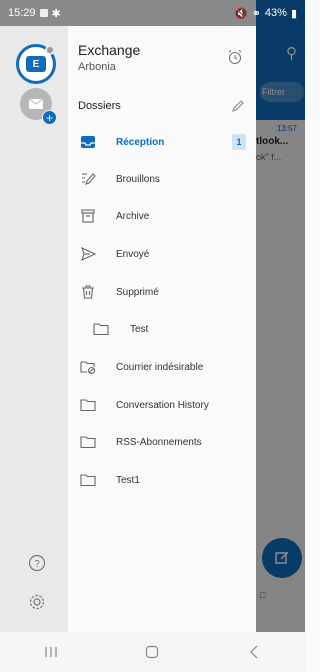 Image resolution: width=320 pixels, height=672 pixels. Describe the element at coordinates (275, 13) in the screenshot. I see `battery-level: 43%` at that location.